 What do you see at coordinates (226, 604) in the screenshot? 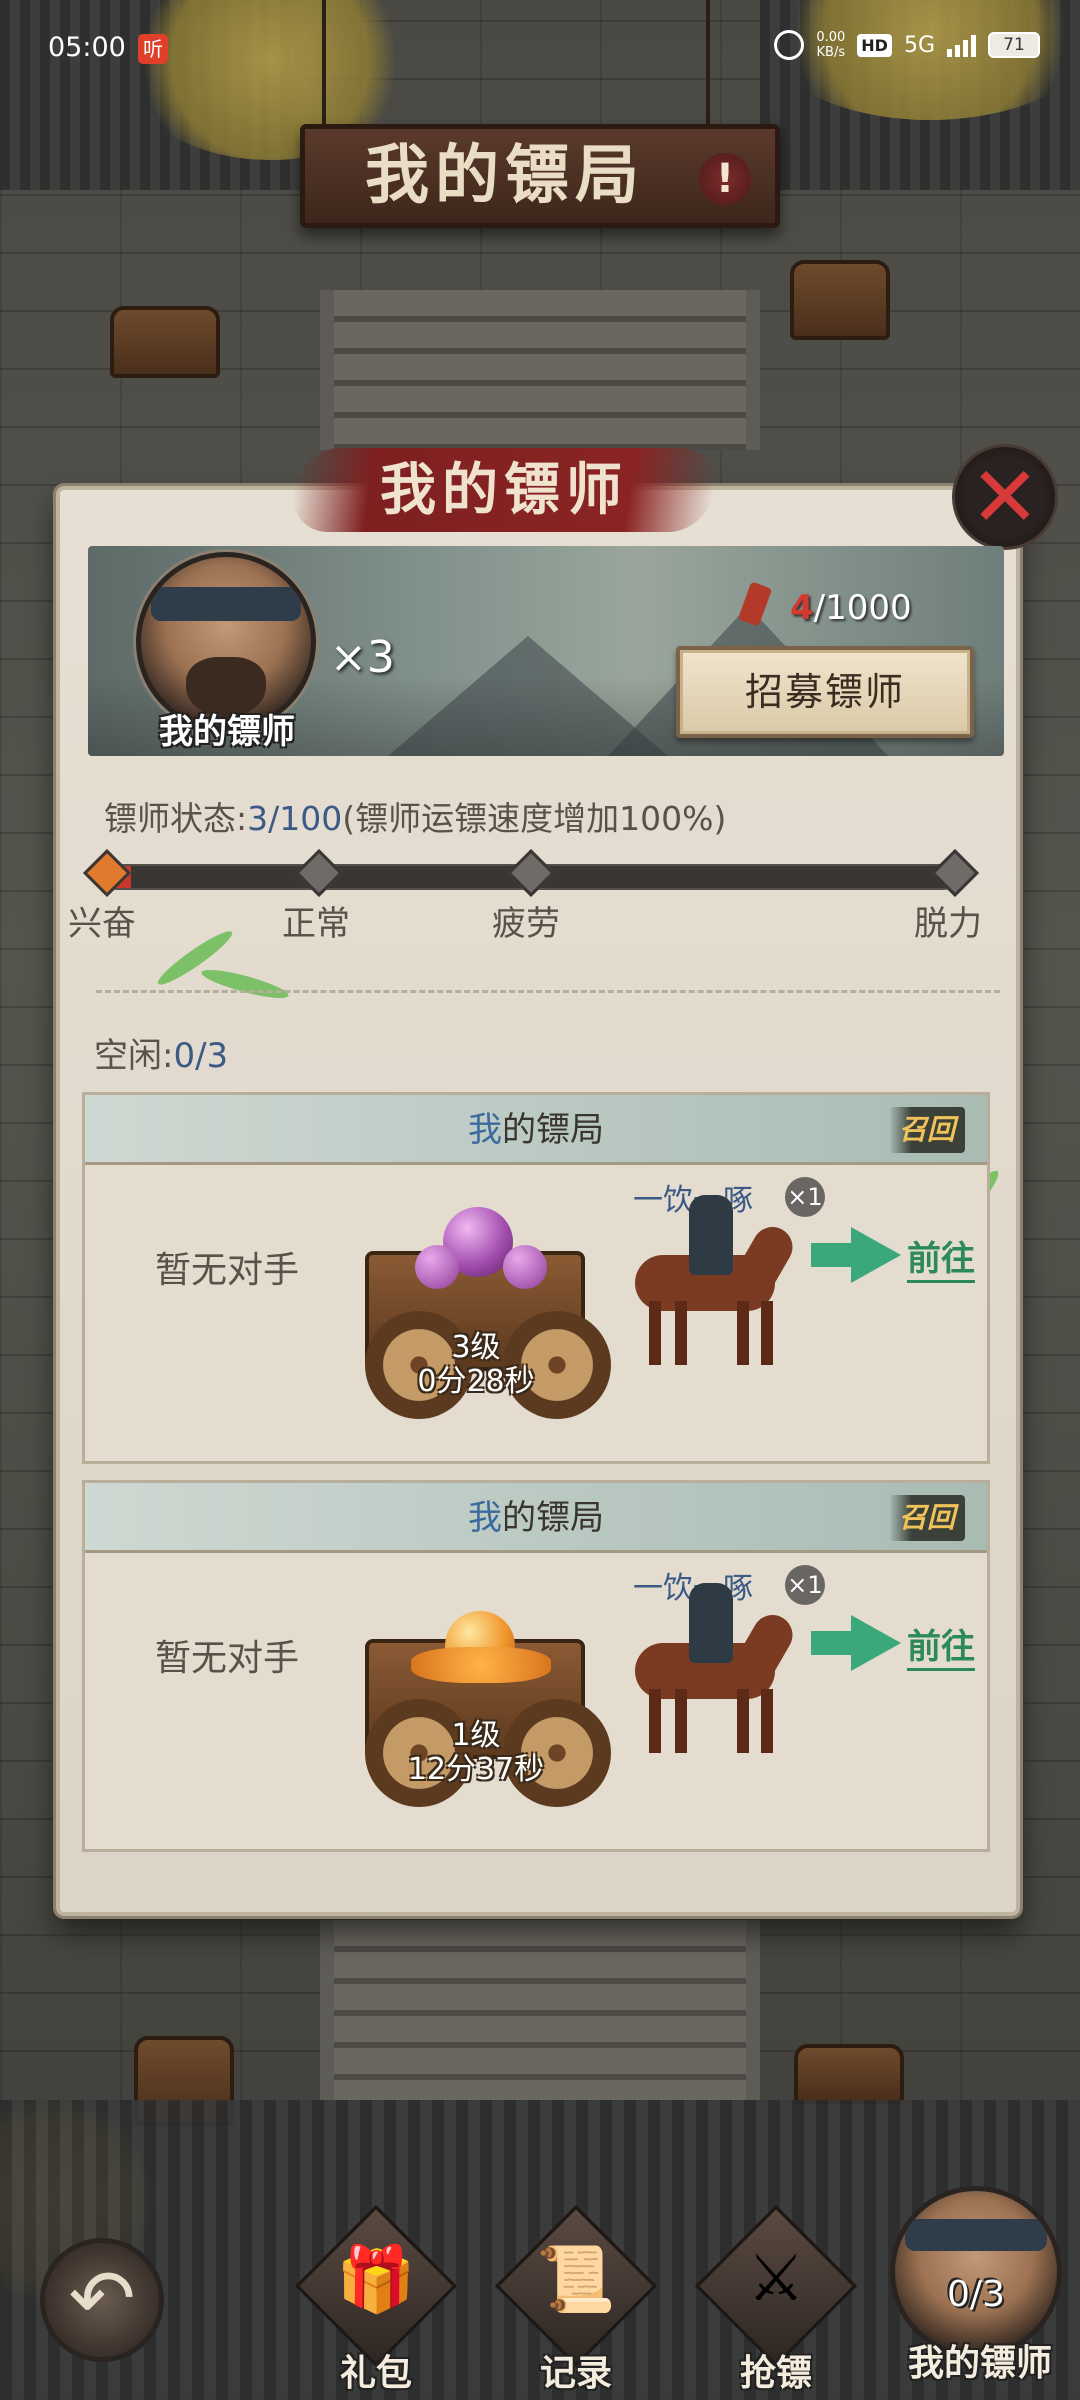
I see `headband` at bounding box center [226, 604].